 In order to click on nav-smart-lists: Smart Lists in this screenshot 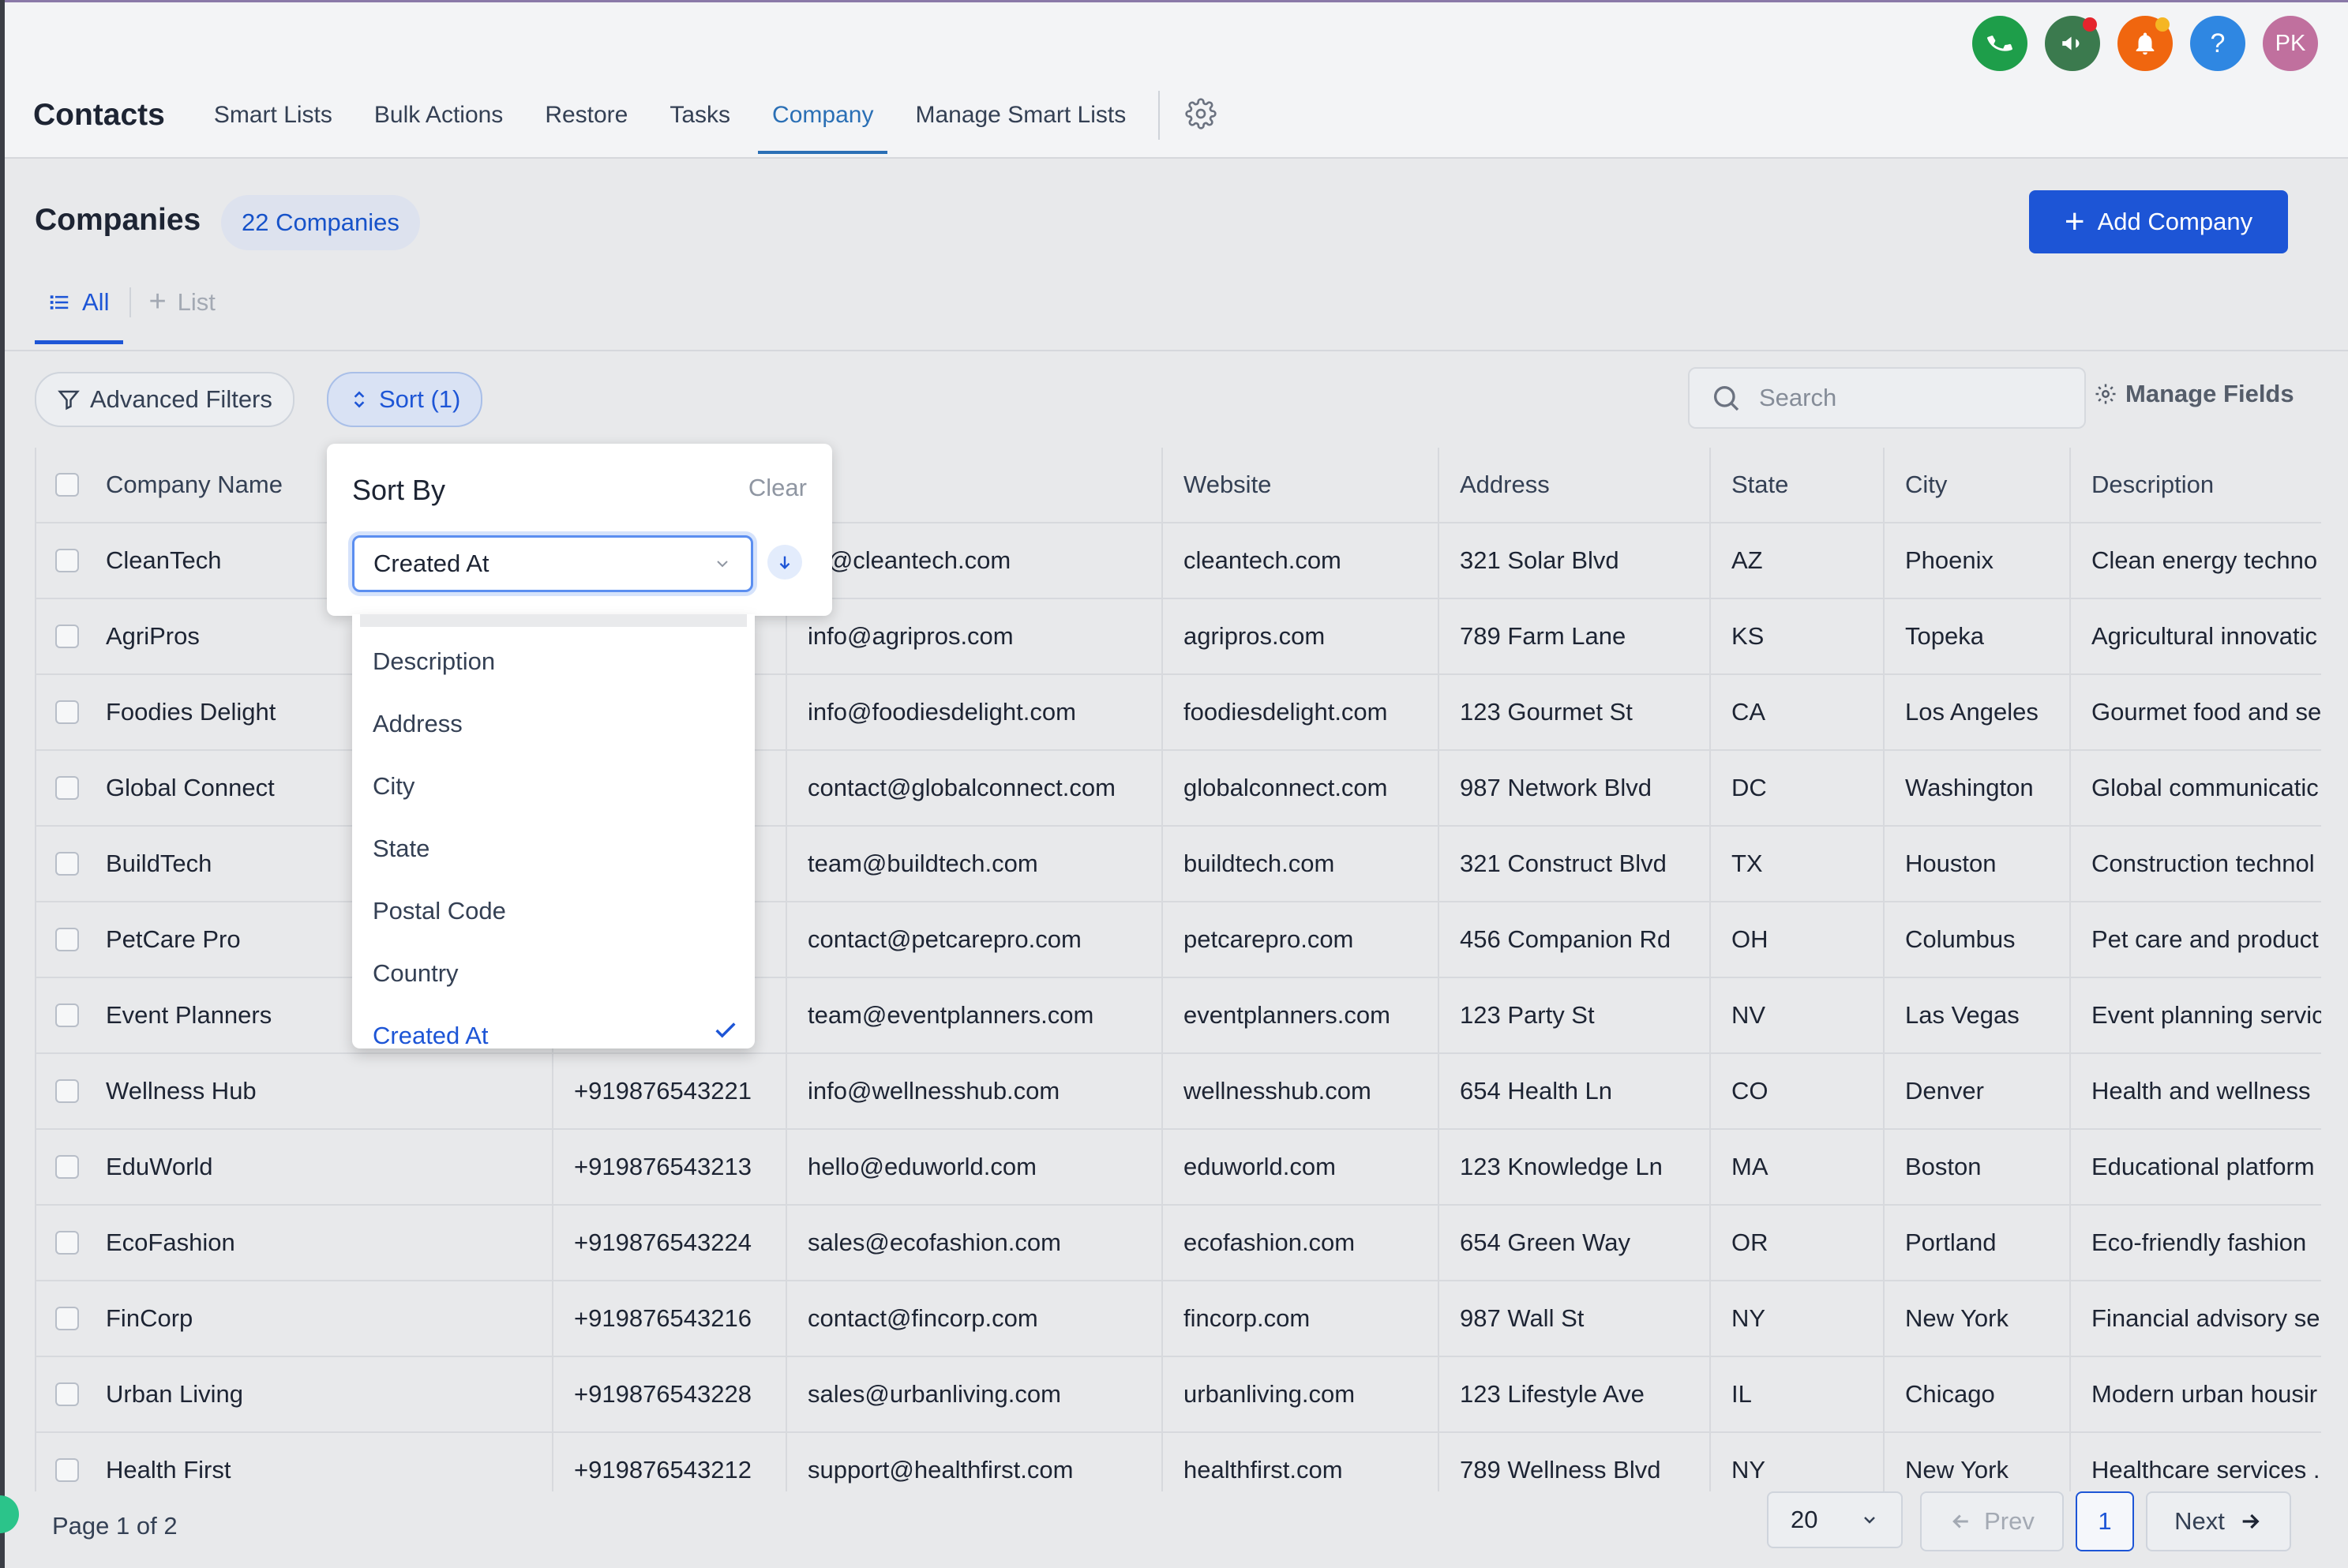, I will do `click(273, 116)`.